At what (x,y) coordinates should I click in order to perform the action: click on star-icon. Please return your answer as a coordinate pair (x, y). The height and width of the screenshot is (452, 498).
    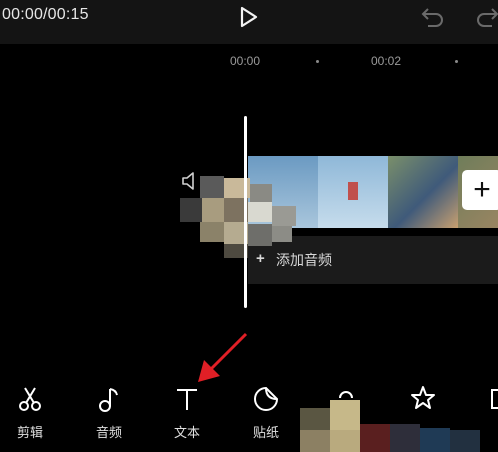
    Looking at the image, I should click on (423, 397).